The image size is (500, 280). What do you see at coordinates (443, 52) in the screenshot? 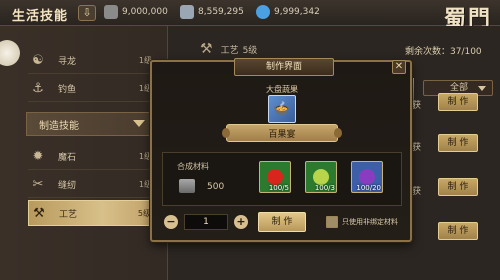
I see `remaining-count: 剩余次数：37/100` at bounding box center [443, 52].